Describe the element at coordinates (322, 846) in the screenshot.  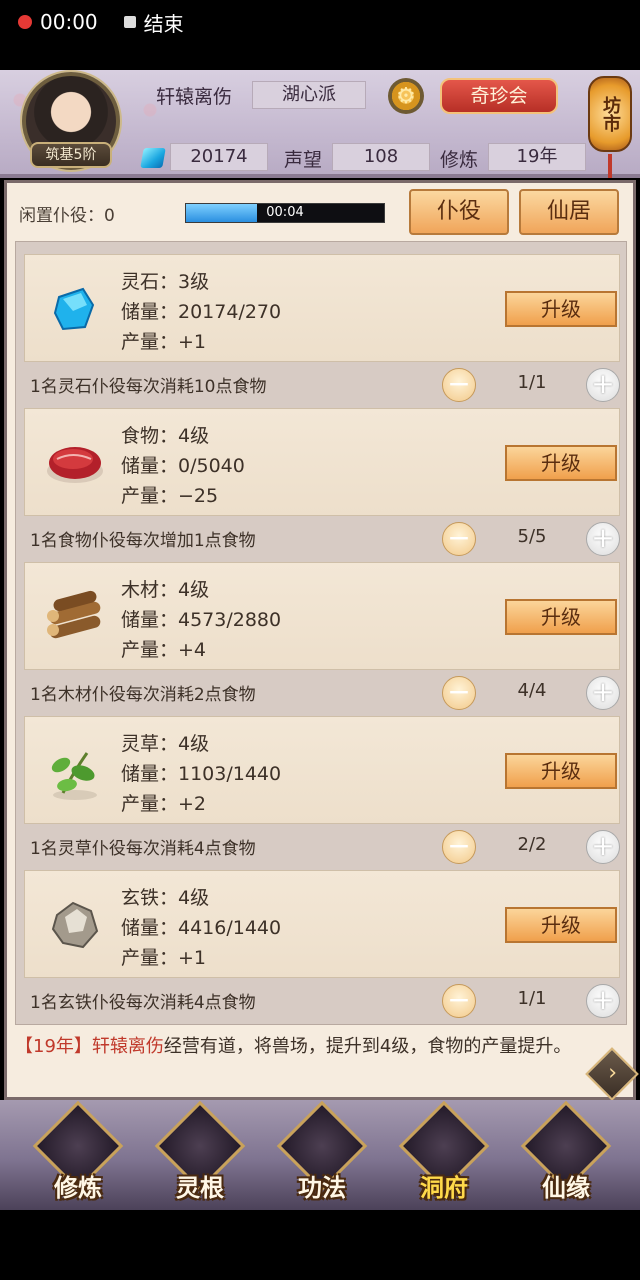
I see `servant-row-herb: 1名灵草仆役每次消耗4点食物 − 2/2 +` at that location.